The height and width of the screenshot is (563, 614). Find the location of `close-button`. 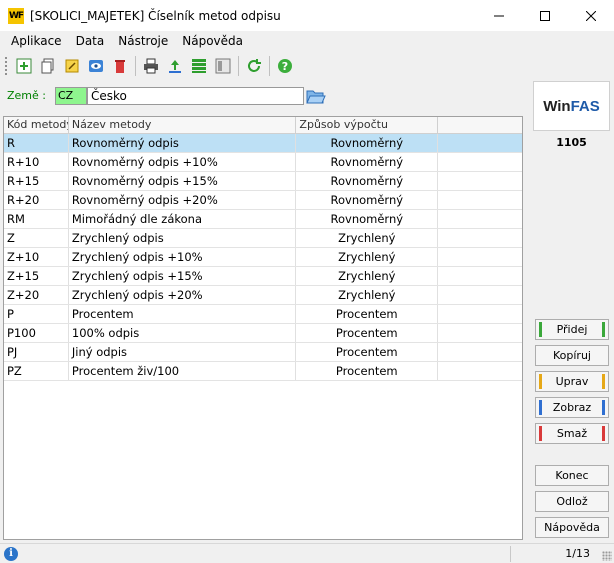

close-button is located at coordinates (591, 15).